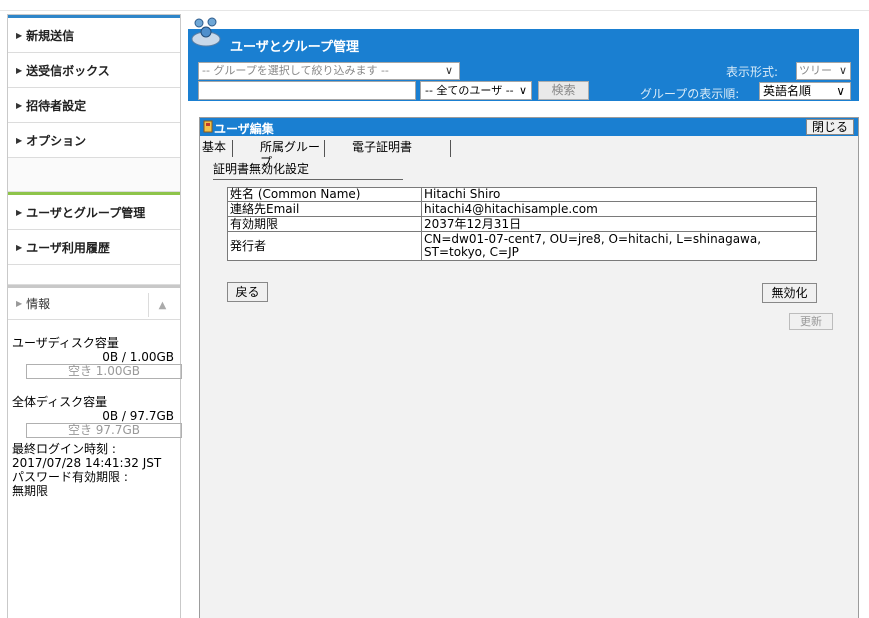 The width and height of the screenshot is (869, 618). Describe the element at coordinates (244, 129) in the screenshot. I see `panel-title: ユーザ編集` at that location.